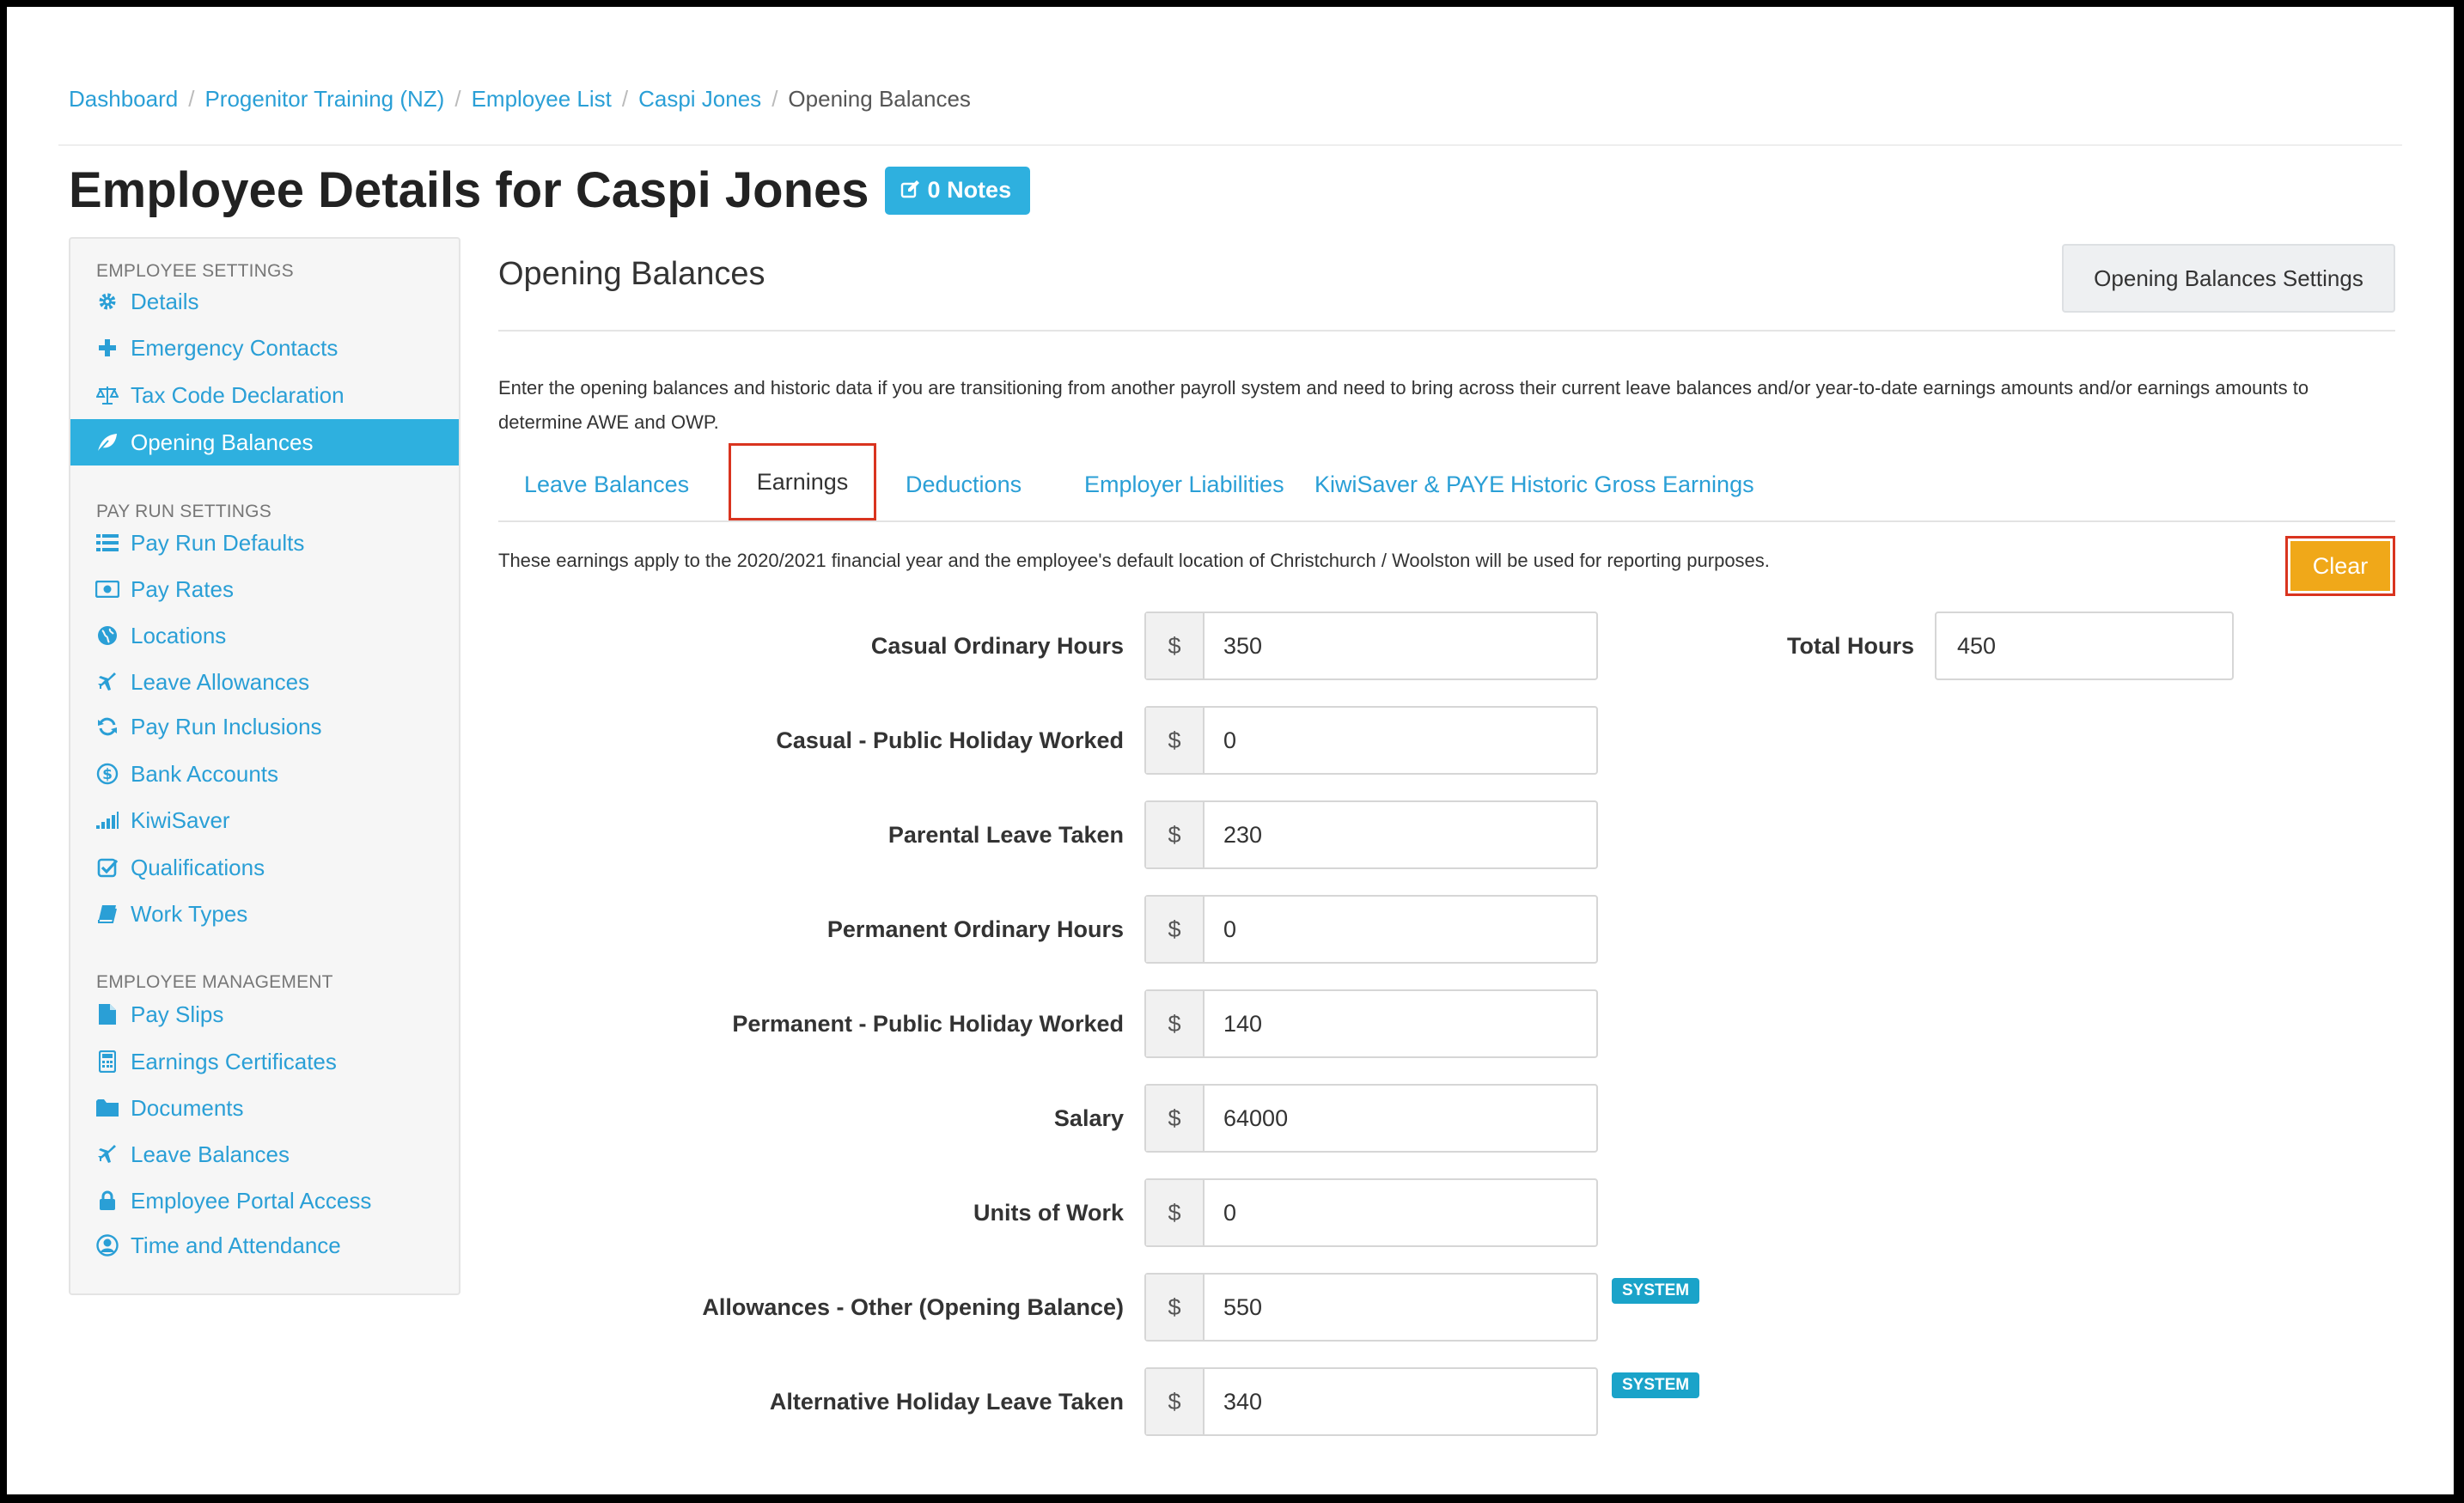 This screenshot has width=2464, height=1503. I want to click on sidebar-item-locations: Locations, so click(264, 635).